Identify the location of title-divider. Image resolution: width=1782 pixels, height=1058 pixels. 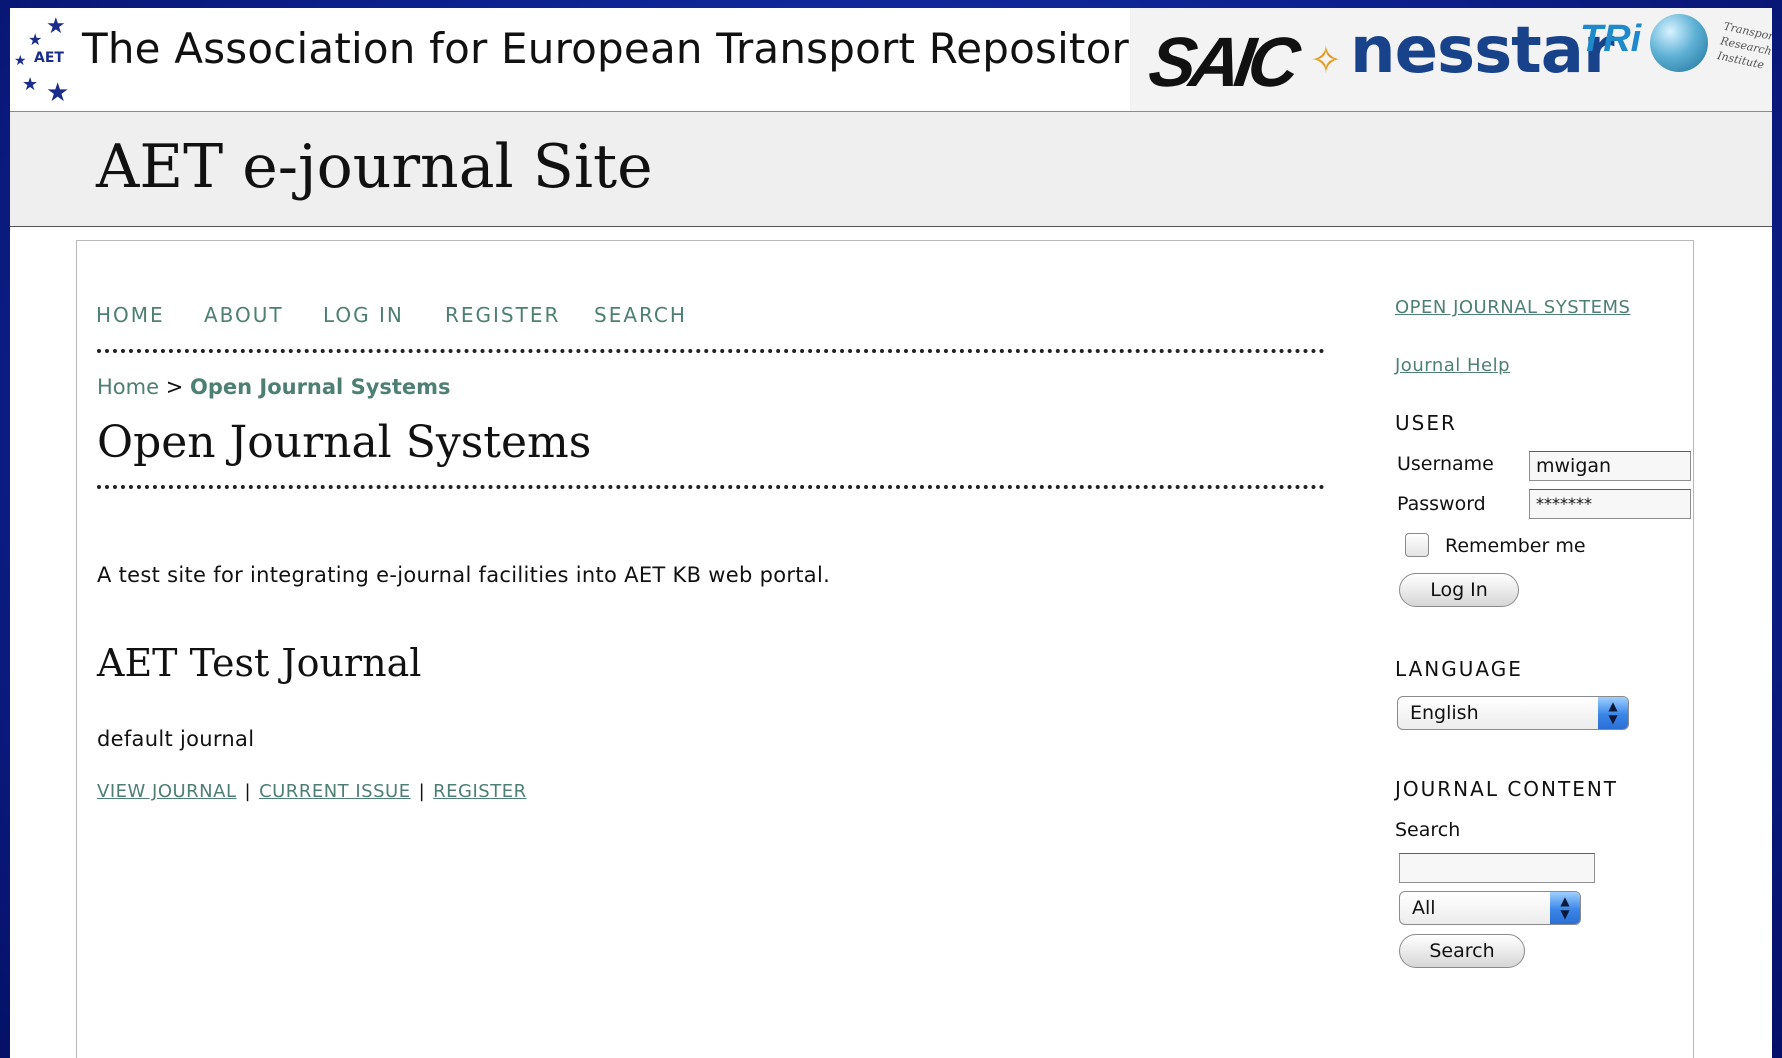
(711, 487).